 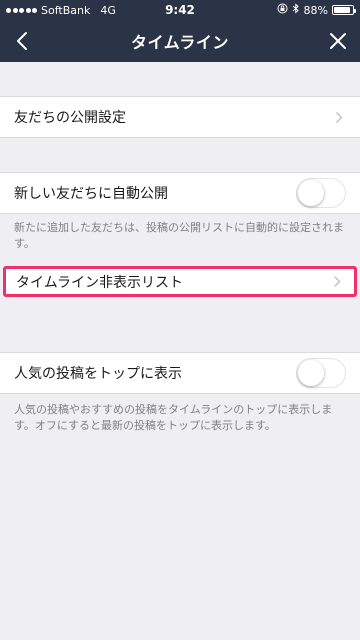 I want to click on auto-publish-row: 新しい友だちに自動公開, so click(x=180, y=193).